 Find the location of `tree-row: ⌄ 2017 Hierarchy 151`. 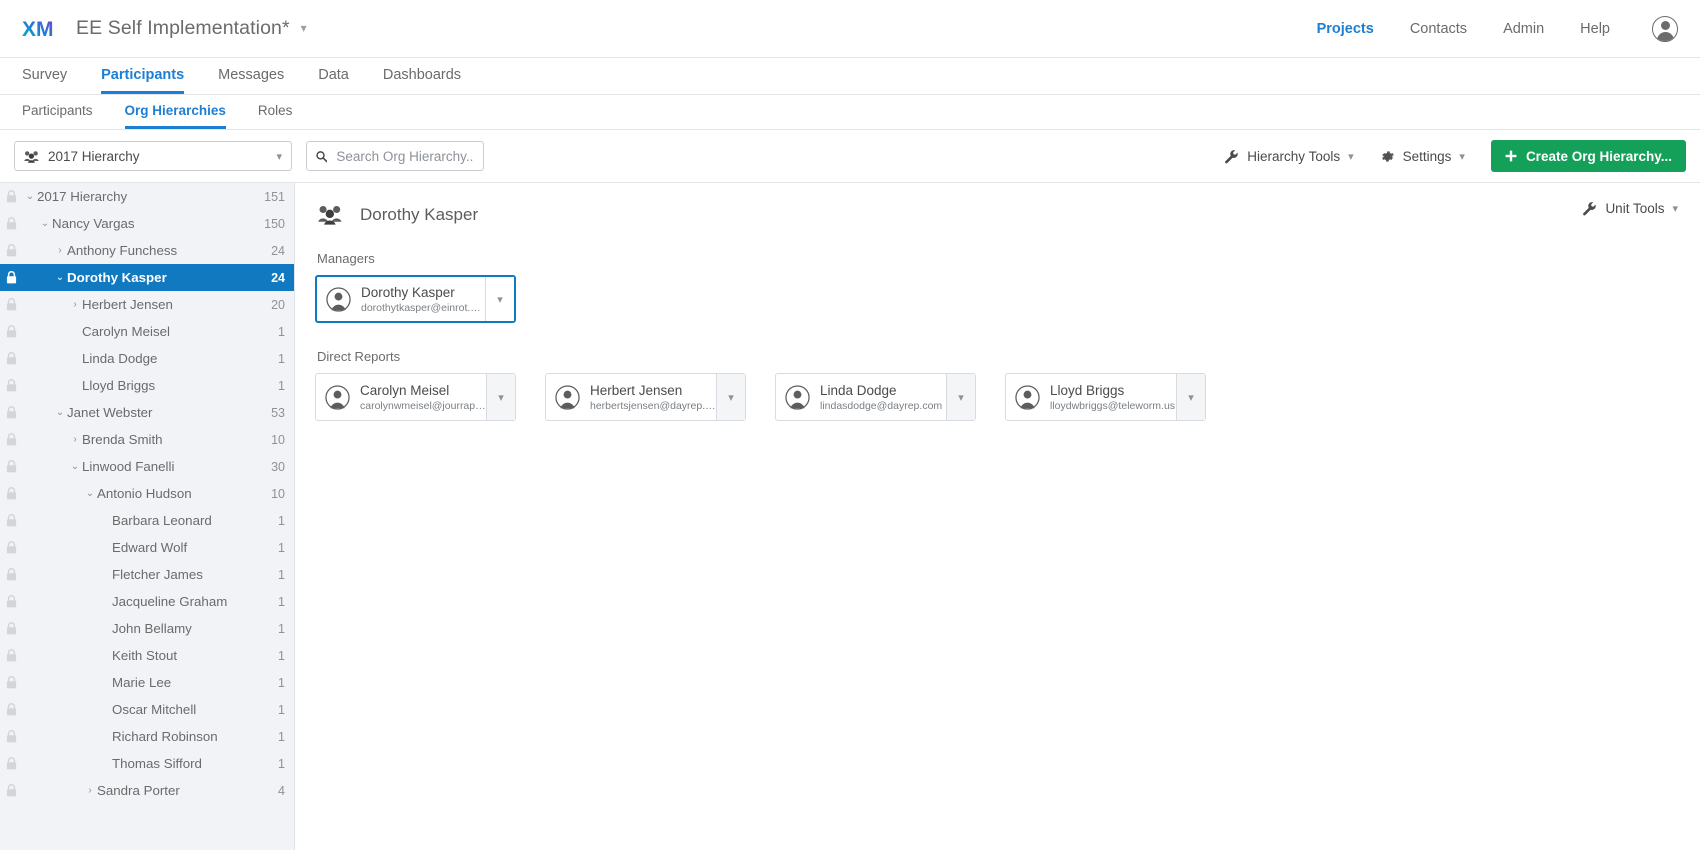

tree-row: ⌄ 2017 Hierarchy 151 is located at coordinates (147, 196).